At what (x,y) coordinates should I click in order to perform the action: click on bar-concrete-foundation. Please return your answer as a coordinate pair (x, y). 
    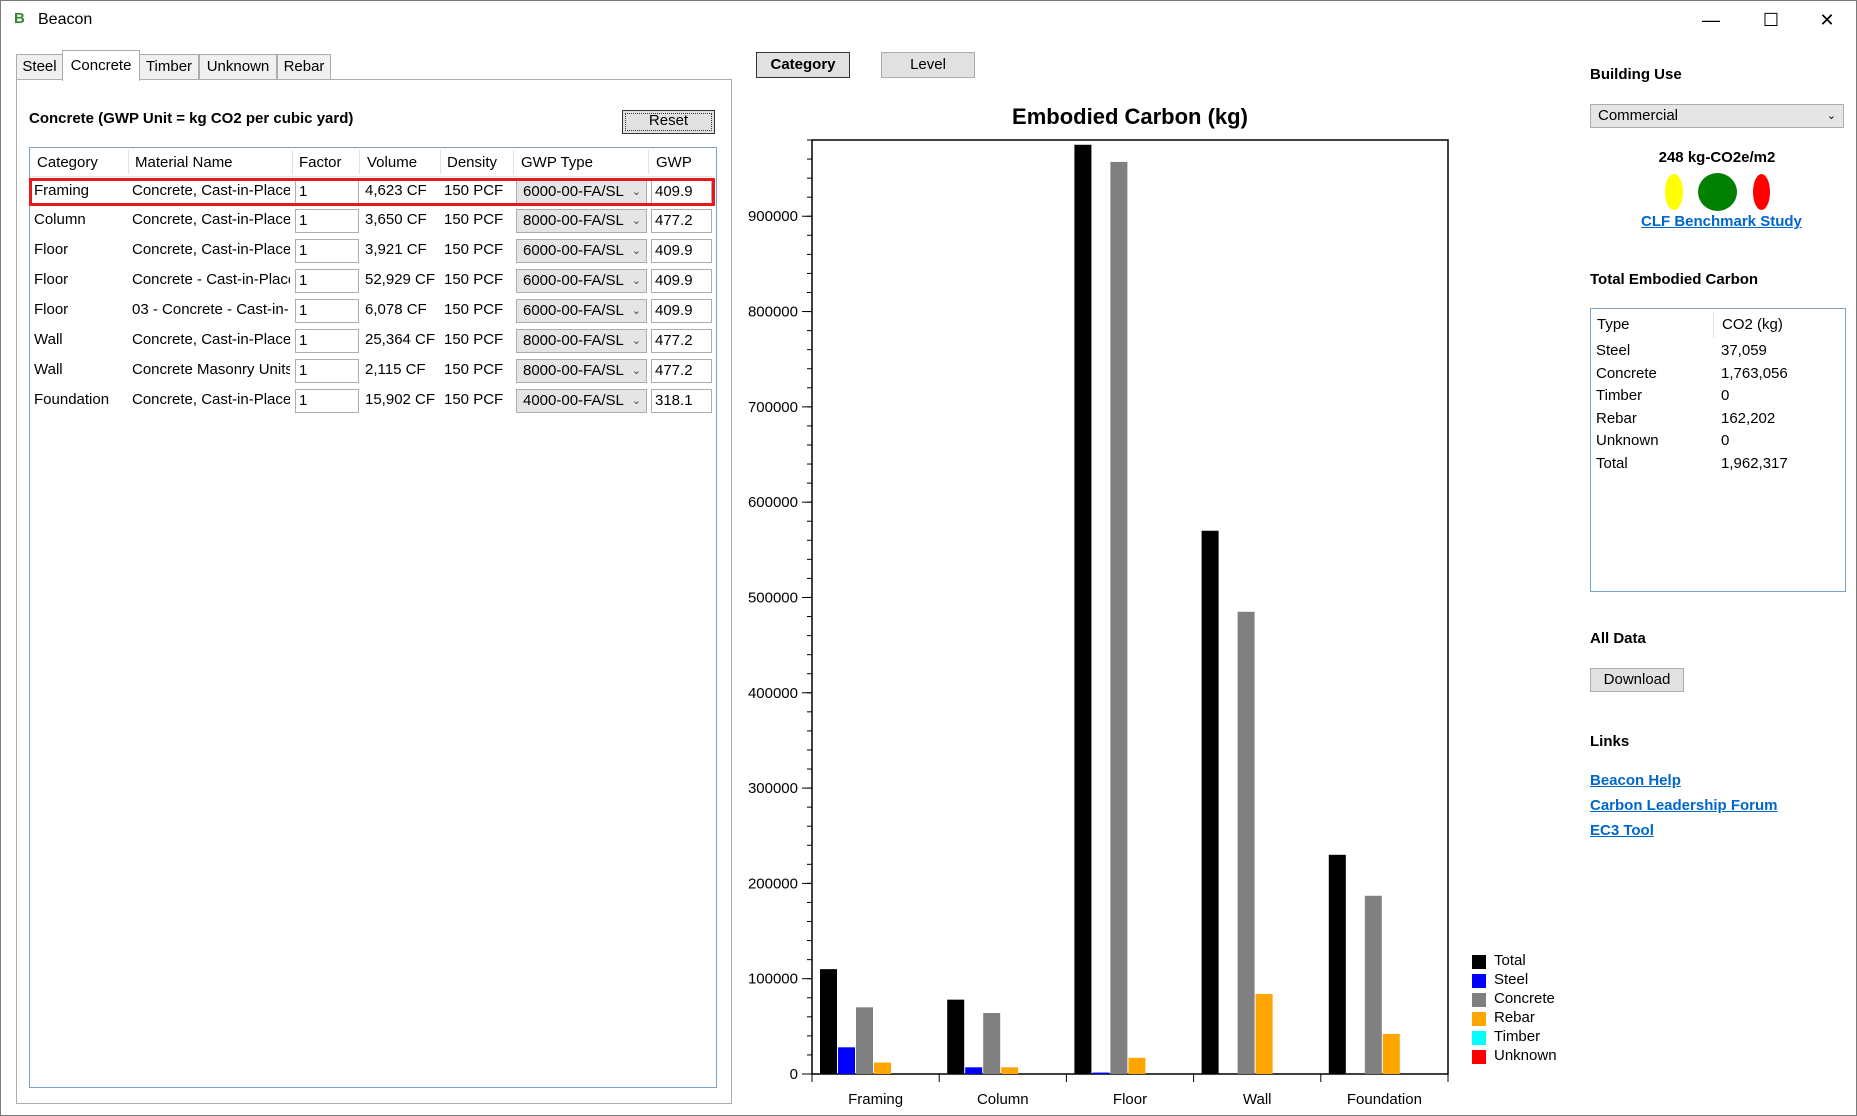
    Looking at the image, I should click on (1373, 984).